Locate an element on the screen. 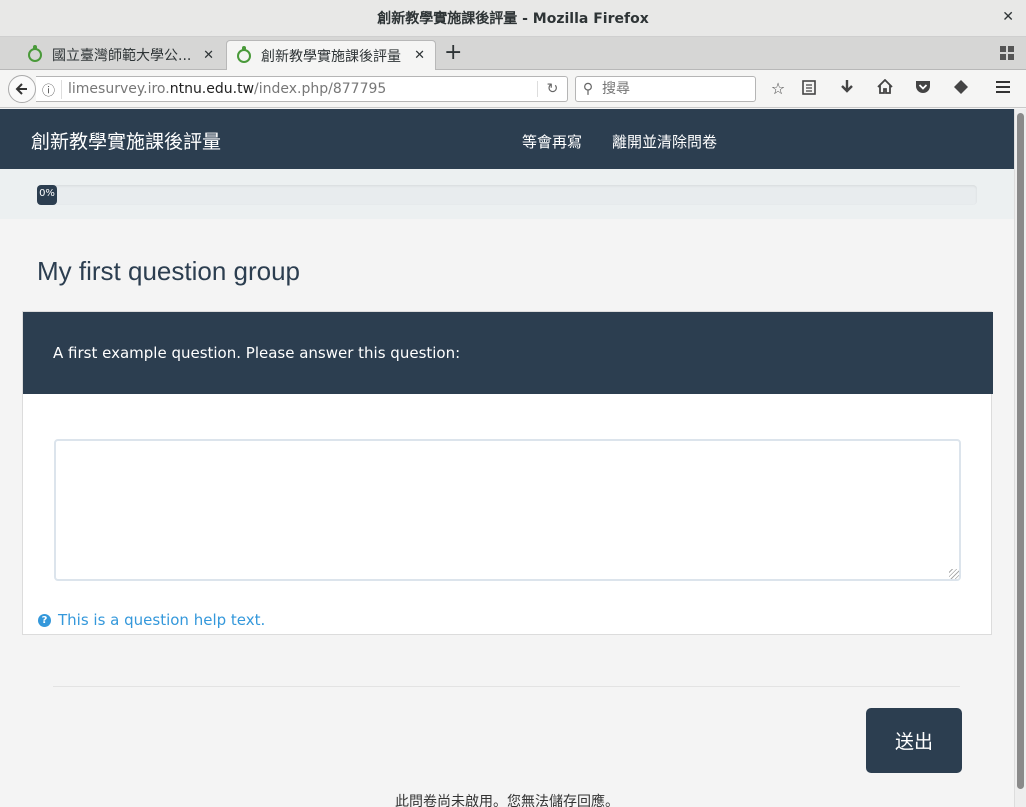 This screenshot has height=807, width=1026. download-icon is located at coordinates (847, 89).